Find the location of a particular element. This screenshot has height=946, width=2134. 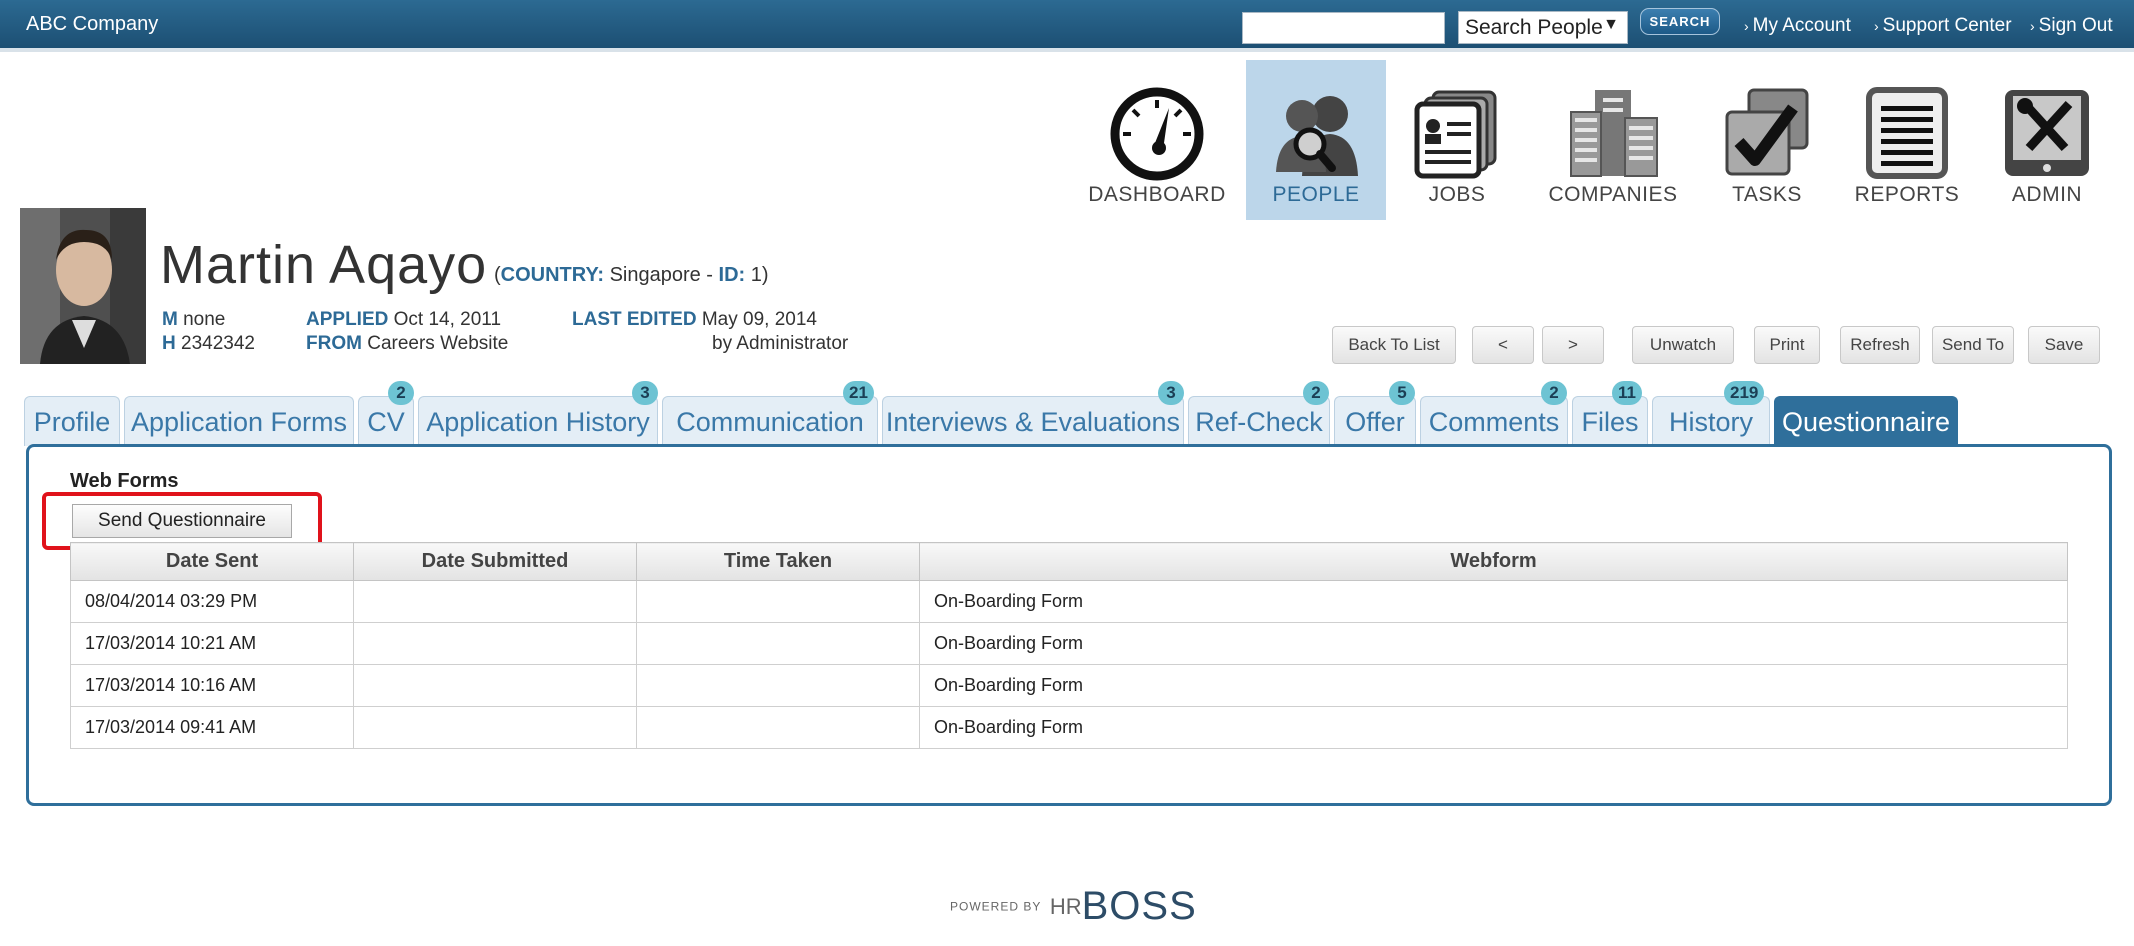

nav-admin: ADMIN is located at coordinates (2047, 140).